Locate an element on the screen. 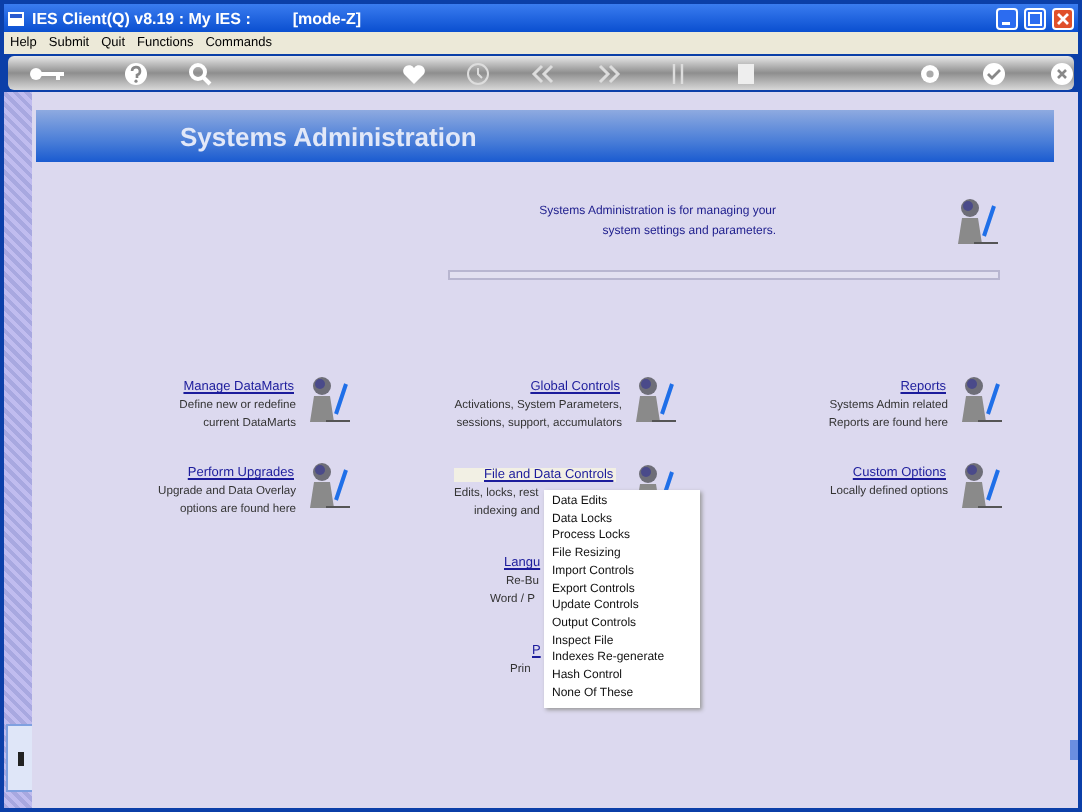 The height and width of the screenshot is (812, 1082). close-button is located at coordinates (1063, 18).